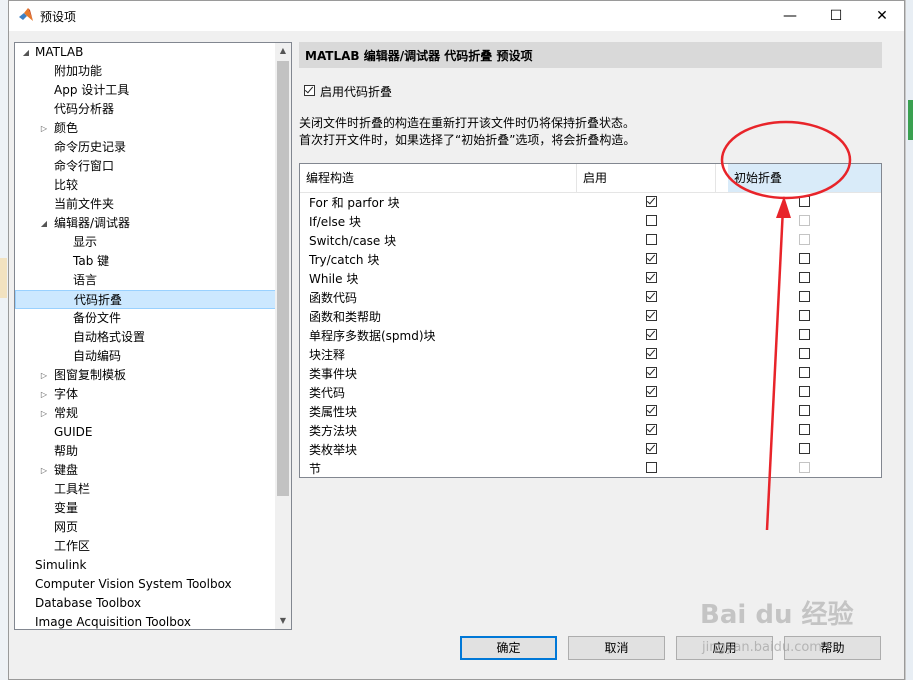  I want to click on background-app-right, so click(909, 340).